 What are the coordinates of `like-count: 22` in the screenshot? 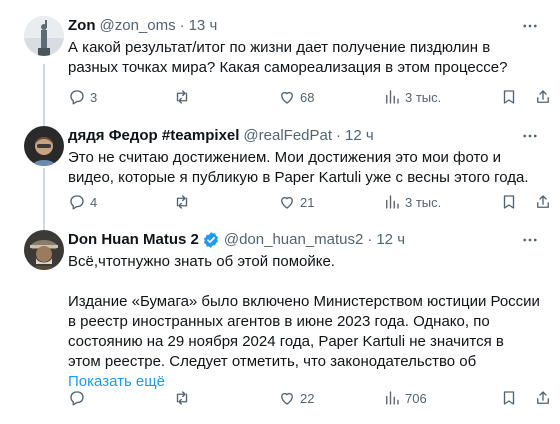 It's located at (307, 398).